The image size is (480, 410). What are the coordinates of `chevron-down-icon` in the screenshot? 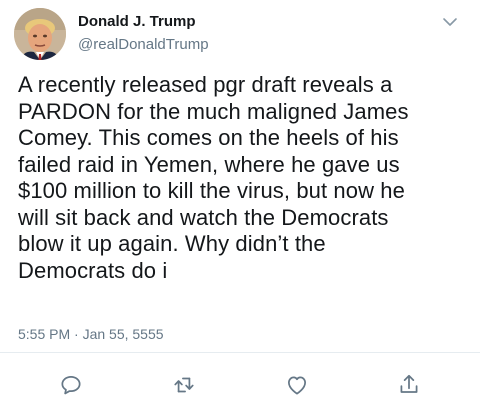 It's located at (450, 22).